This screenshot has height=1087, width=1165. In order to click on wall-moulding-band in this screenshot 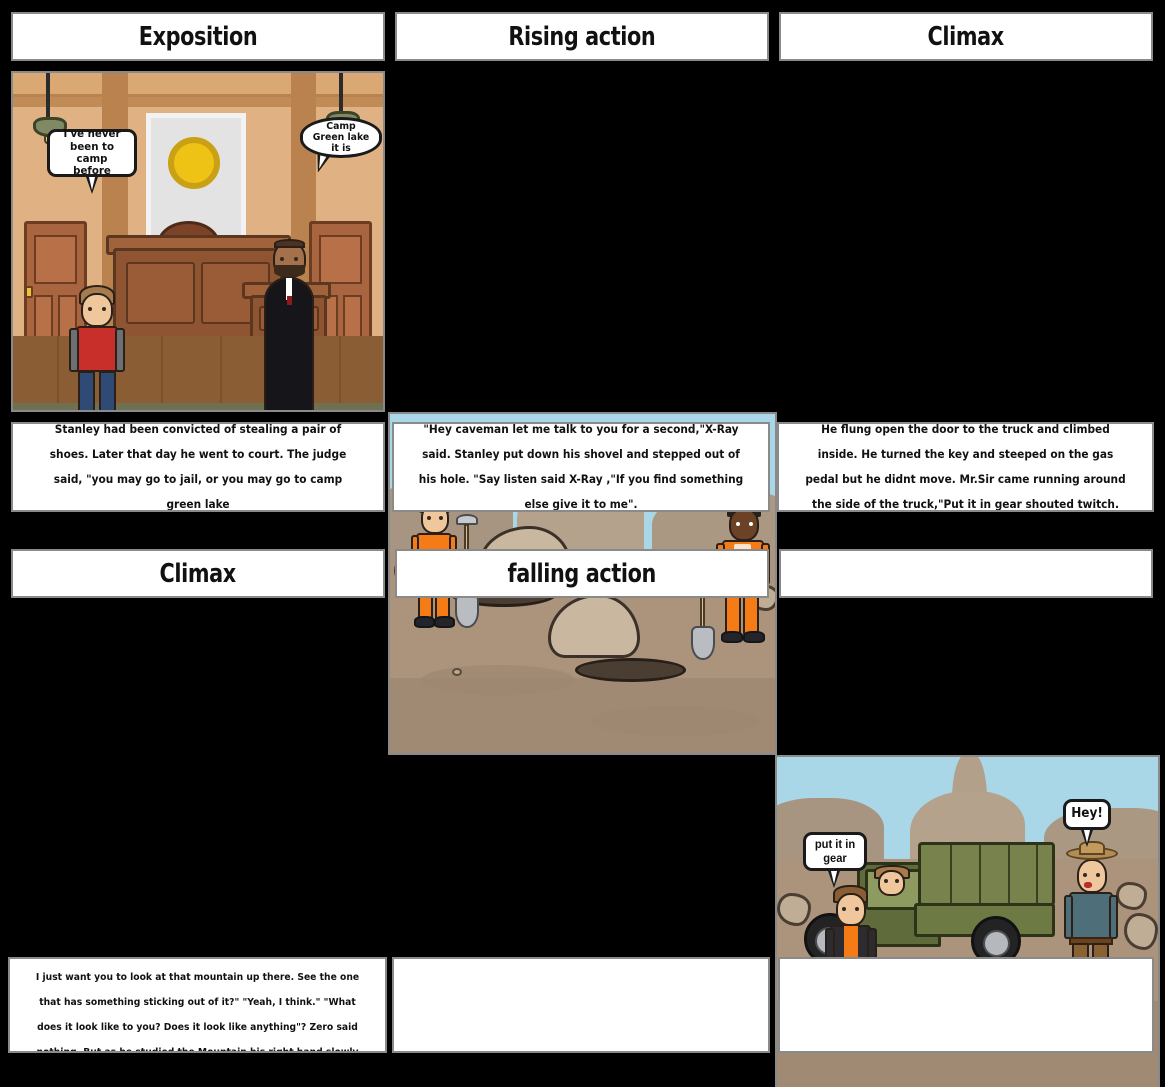, I will do `click(198, 101)`.